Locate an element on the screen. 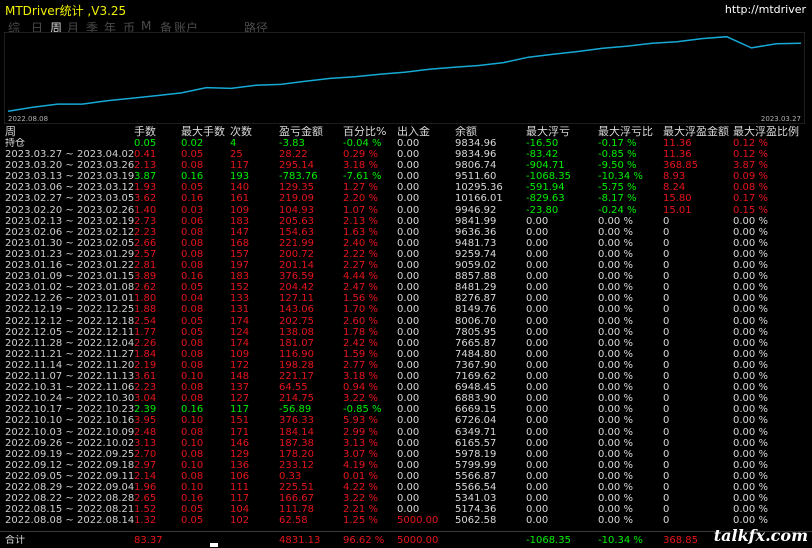 This screenshot has height=548, width=812. column-header: 周 is located at coordinates (10, 131).